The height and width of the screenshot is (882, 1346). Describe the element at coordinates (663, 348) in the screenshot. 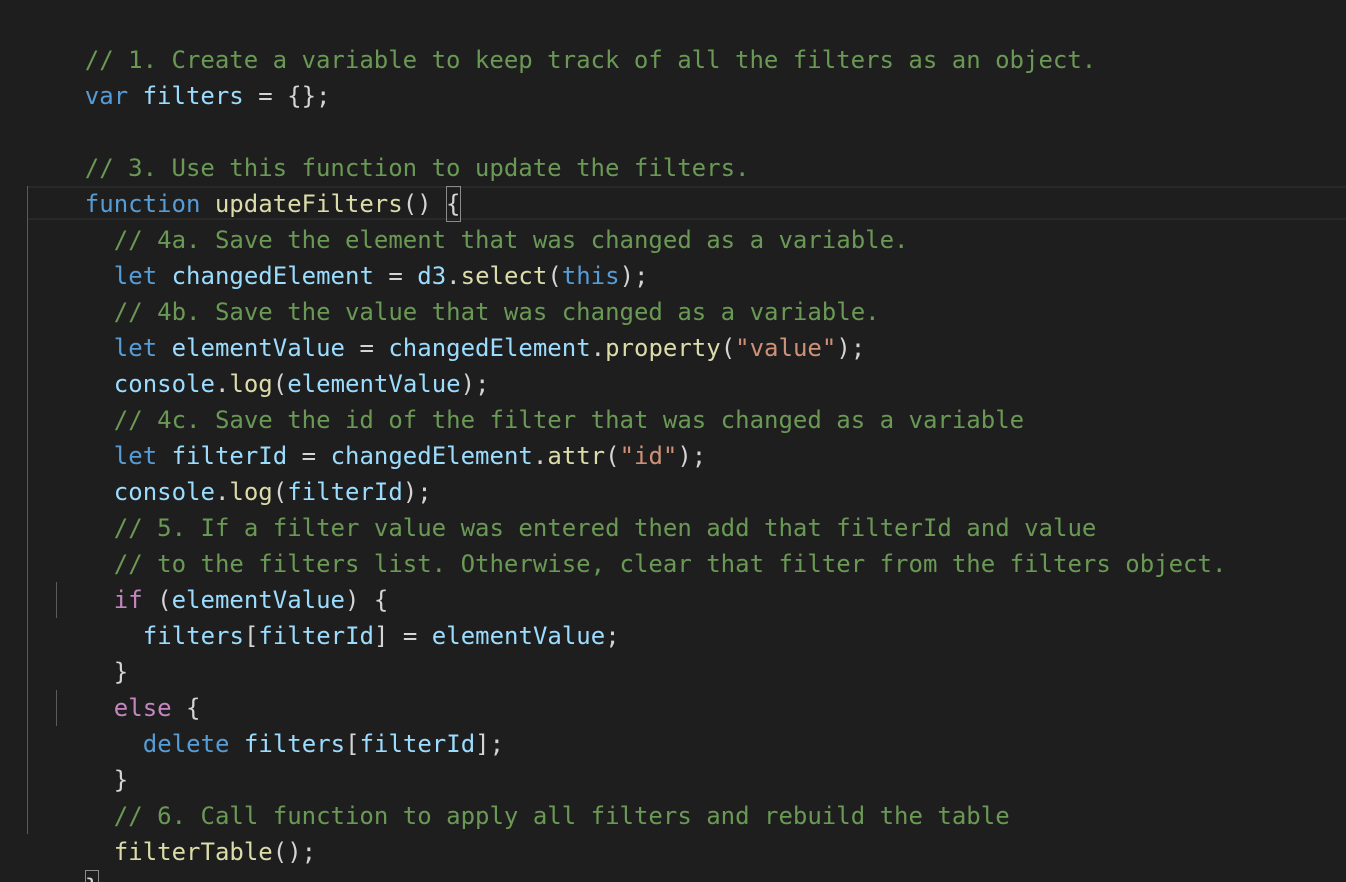

I see `method-property: property` at that location.